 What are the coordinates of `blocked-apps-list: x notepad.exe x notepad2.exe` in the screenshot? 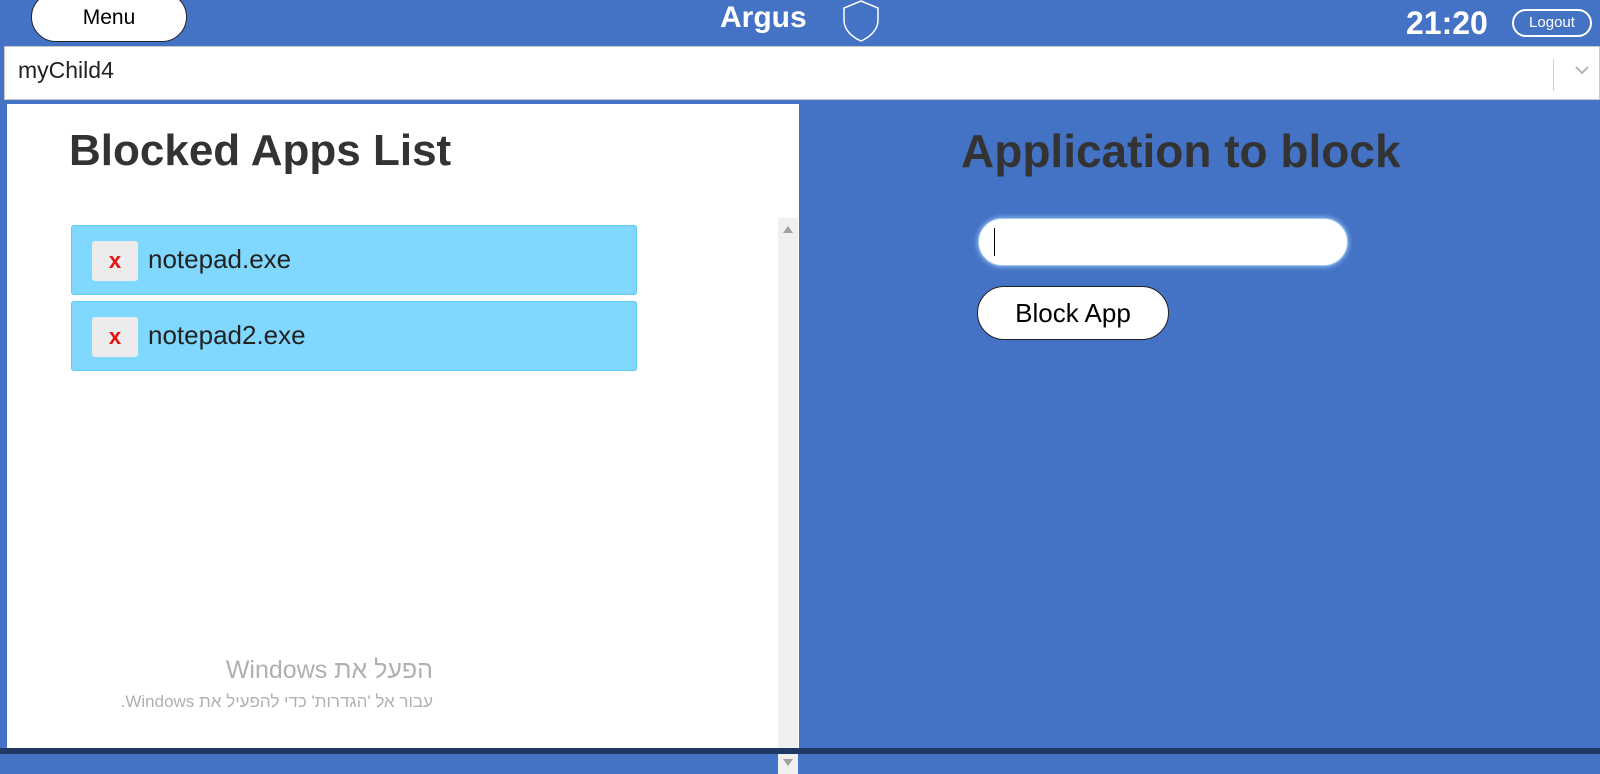 It's located at (354, 301).